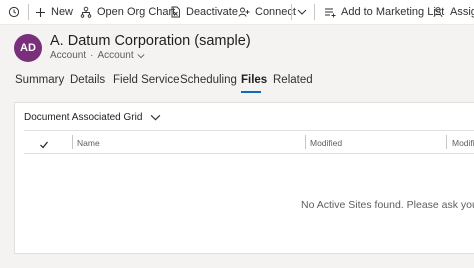  Describe the element at coordinates (86, 12) in the screenshot. I see `org-chart-icon` at that location.